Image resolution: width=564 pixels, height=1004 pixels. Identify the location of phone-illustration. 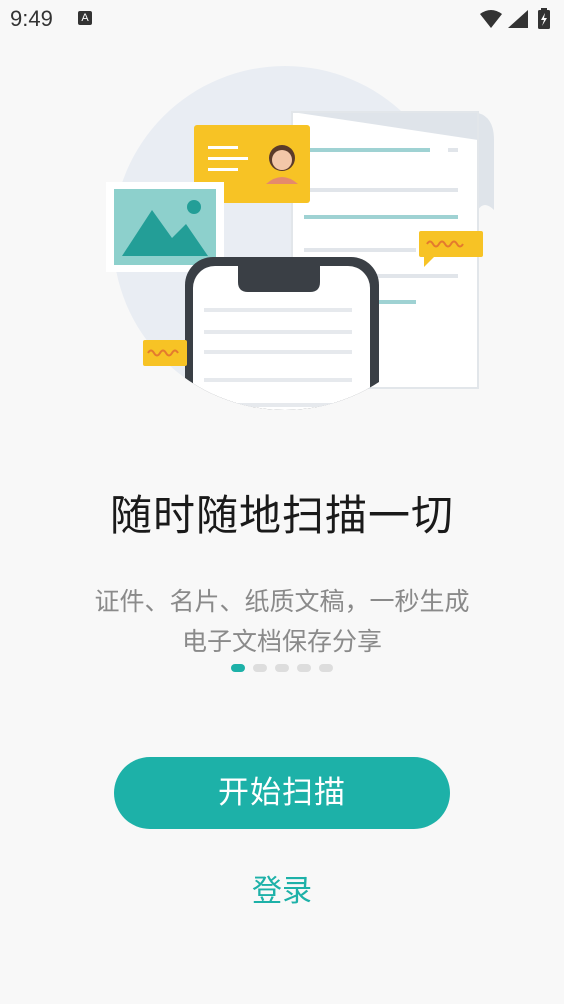
(282, 333).